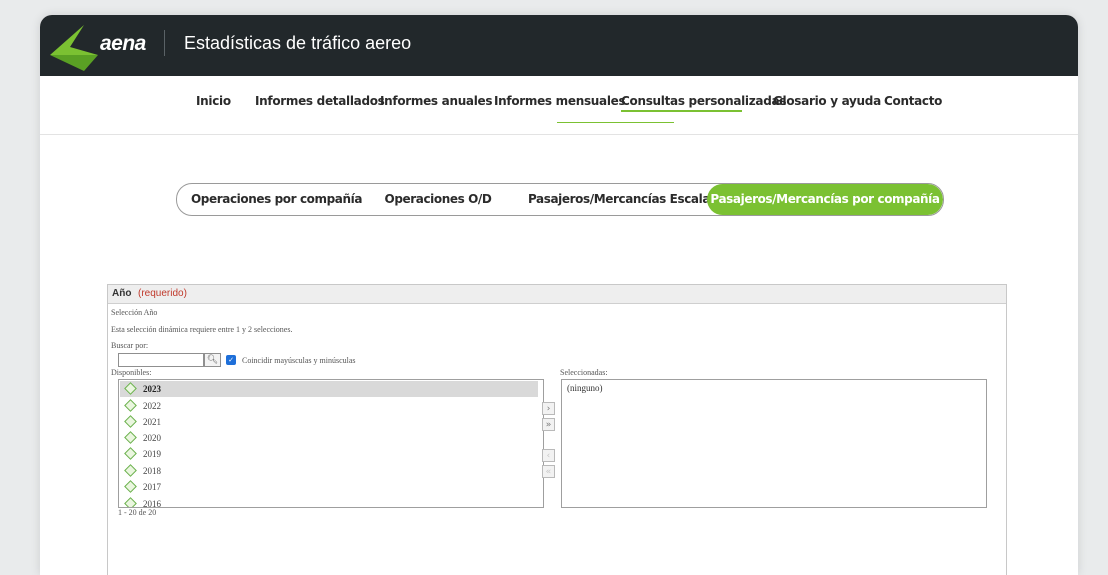  I want to click on search-input, so click(161, 360).